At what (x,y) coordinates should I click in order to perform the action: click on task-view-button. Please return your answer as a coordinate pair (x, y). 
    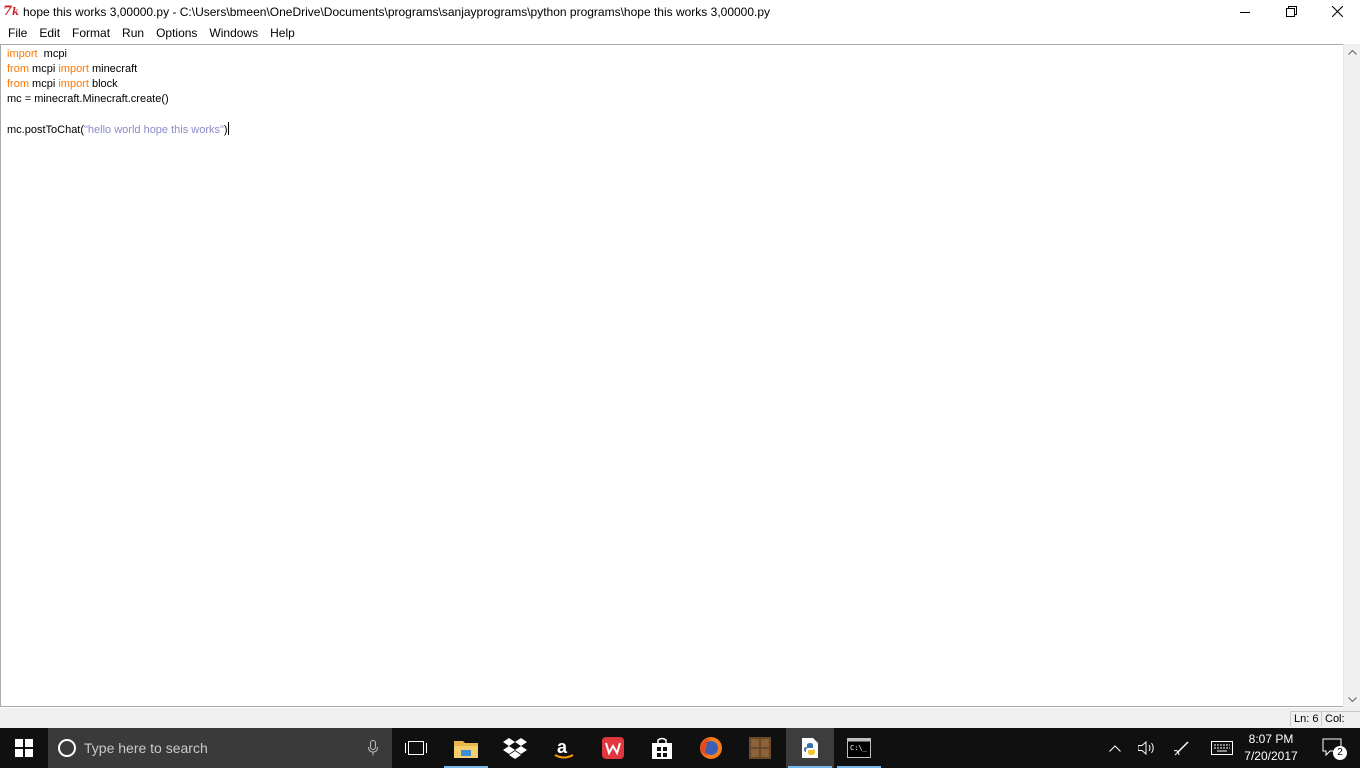
    Looking at the image, I should click on (416, 748).